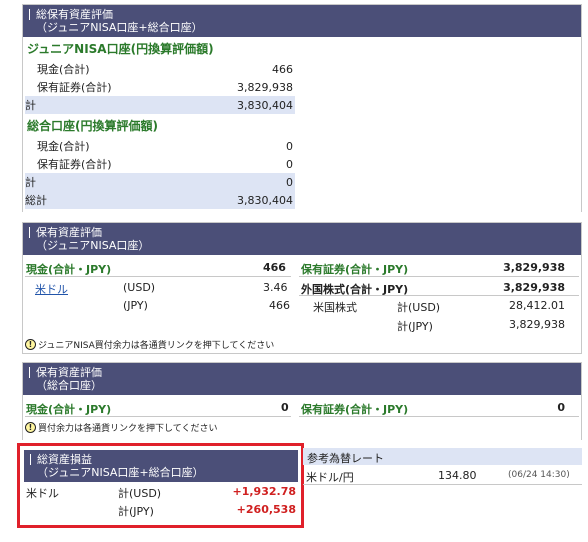  I want to click on usd-value: 3.46, so click(275, 287).